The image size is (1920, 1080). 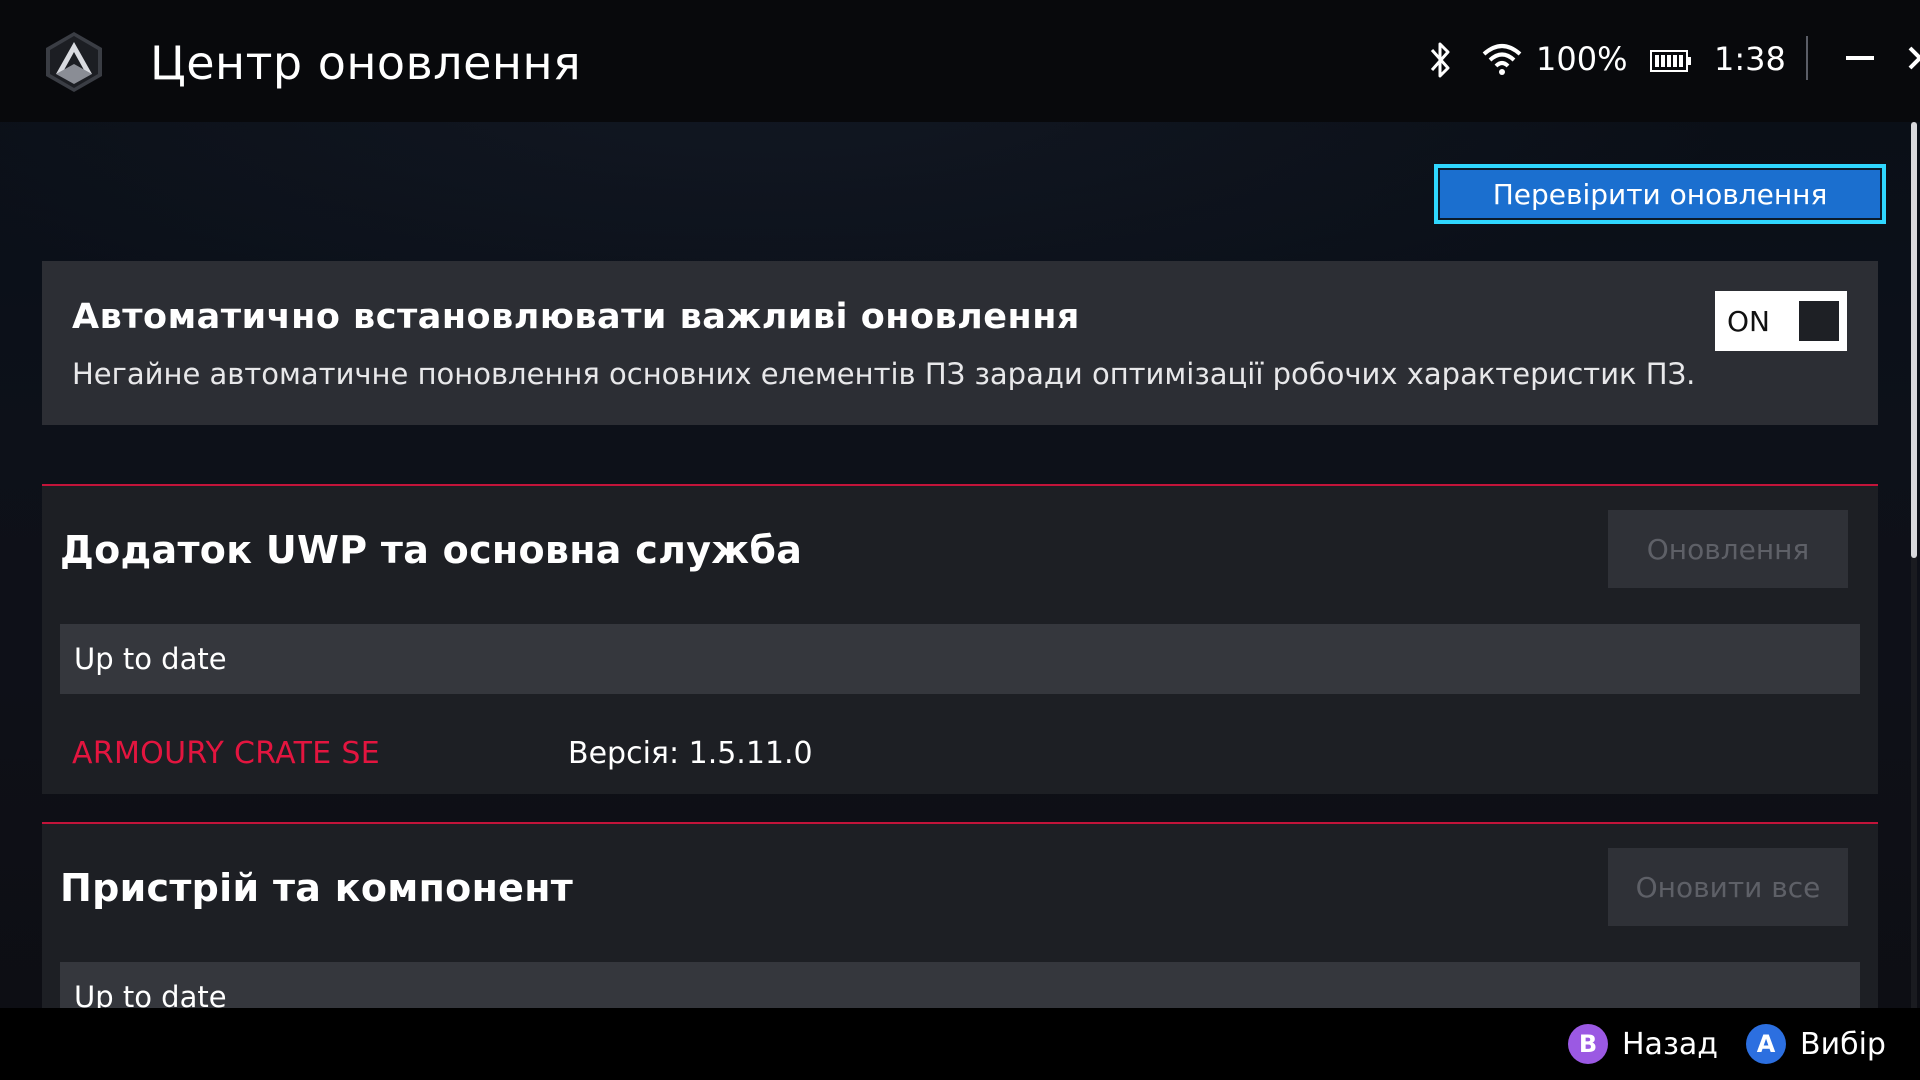 What do you see at coordinates (1582, 59) in the screenshot?
I see `battery-percent: 100%` at bounding box center [1582, 59].